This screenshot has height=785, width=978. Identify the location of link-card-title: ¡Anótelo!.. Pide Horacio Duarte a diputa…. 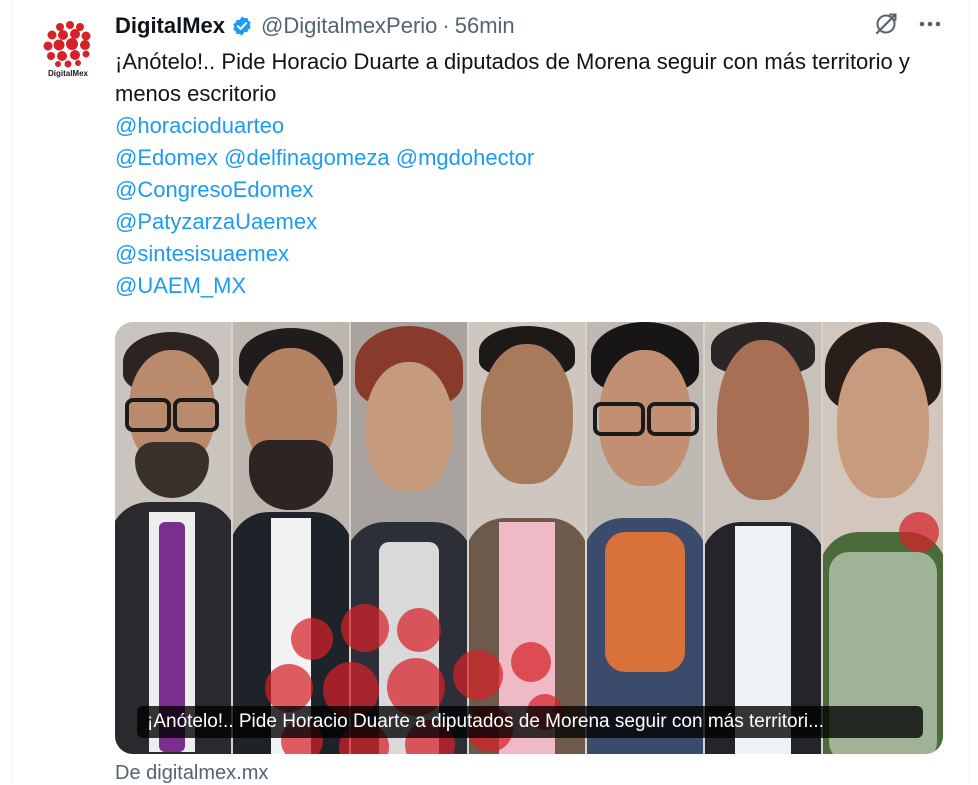
(530, 722).